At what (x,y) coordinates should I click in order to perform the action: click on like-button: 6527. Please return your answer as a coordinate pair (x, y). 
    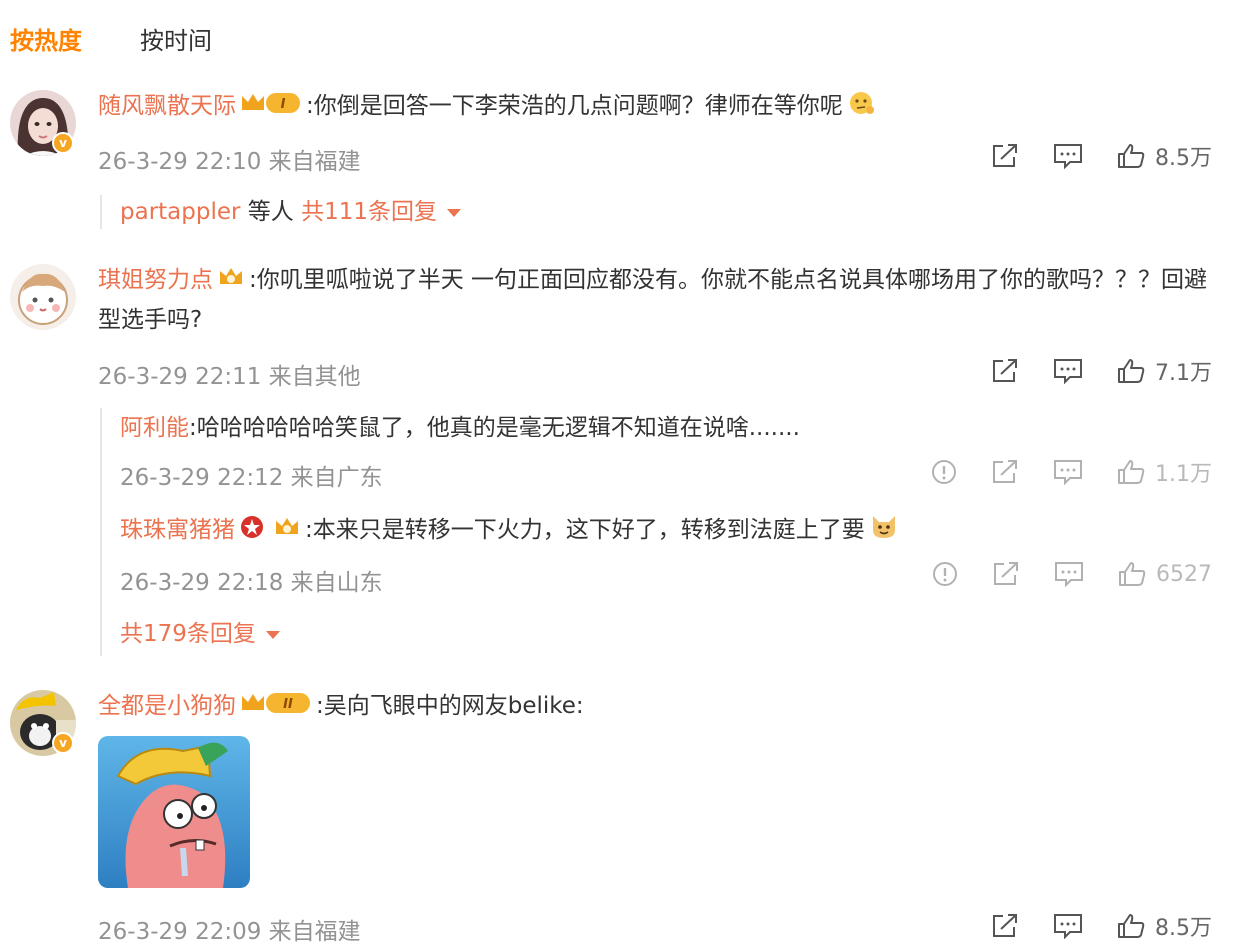
    Looking at the image, I should click on (1165, 574).